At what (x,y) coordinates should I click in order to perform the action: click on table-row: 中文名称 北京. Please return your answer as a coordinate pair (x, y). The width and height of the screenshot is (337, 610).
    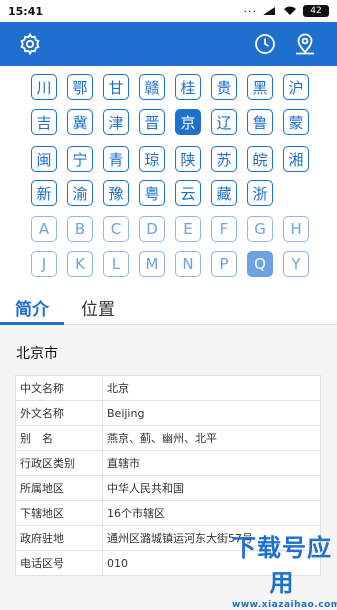
    Looking at the image, I should click on (168, 388).